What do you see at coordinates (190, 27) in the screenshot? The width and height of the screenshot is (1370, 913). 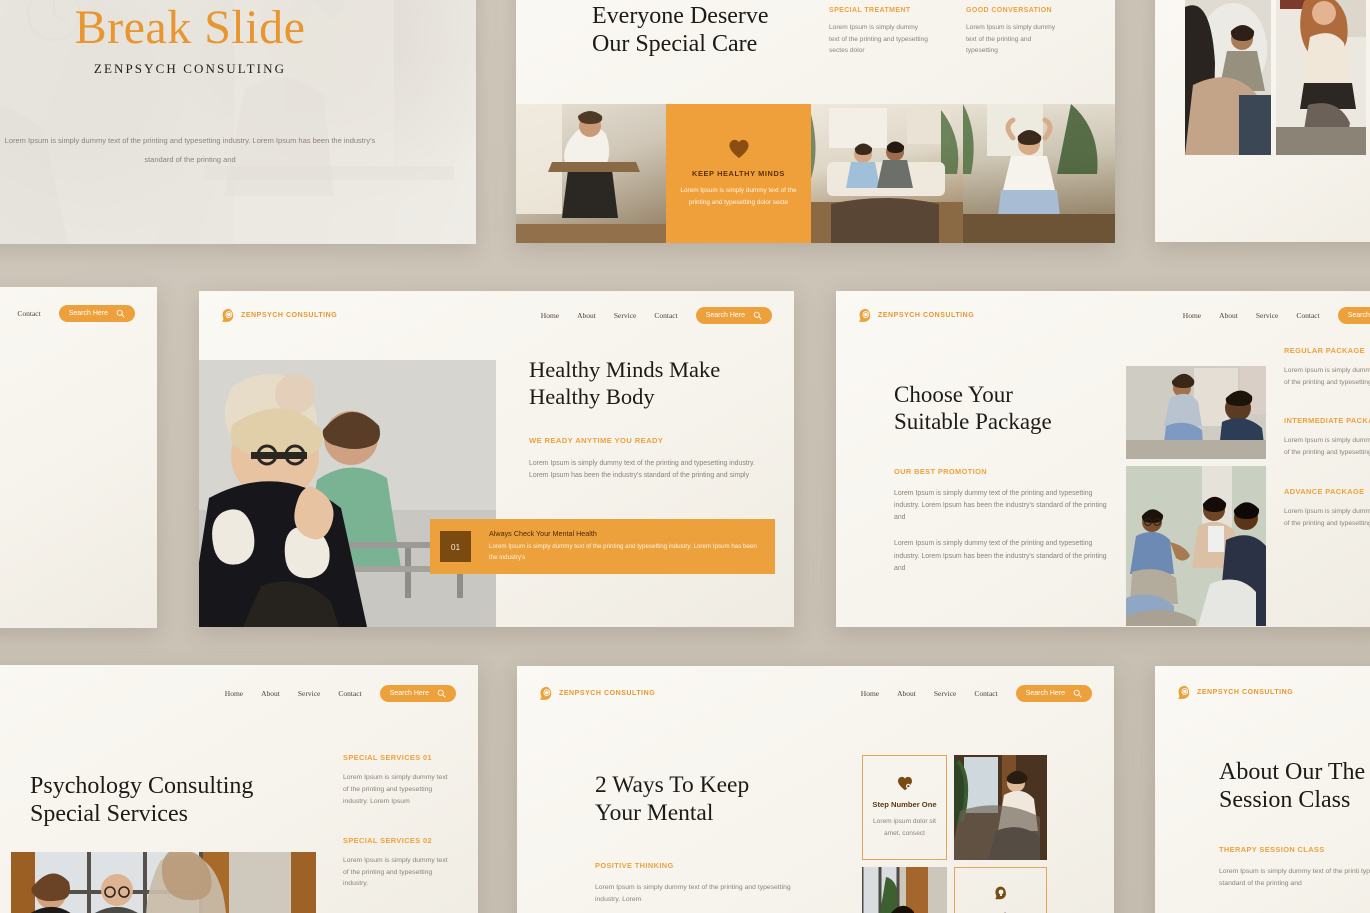 I see `break-title: Break Slide` at bounding box center [190, 27].